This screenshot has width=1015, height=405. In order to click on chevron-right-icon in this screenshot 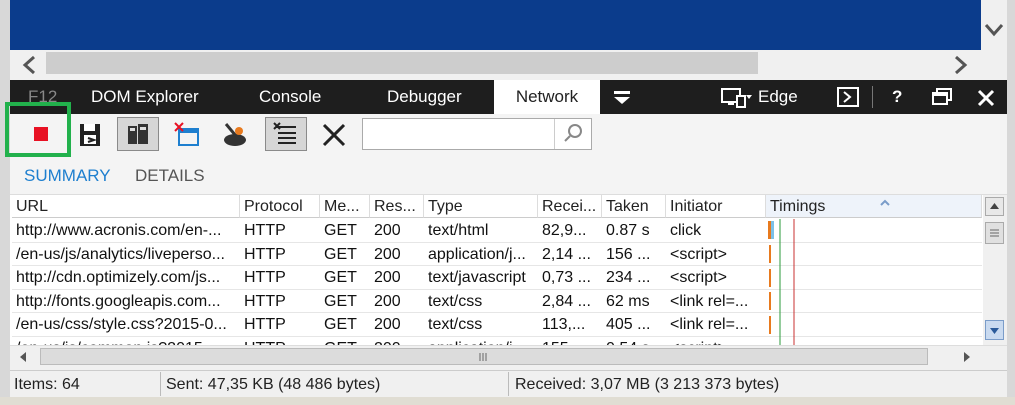, I will do `click(960, 65)`.